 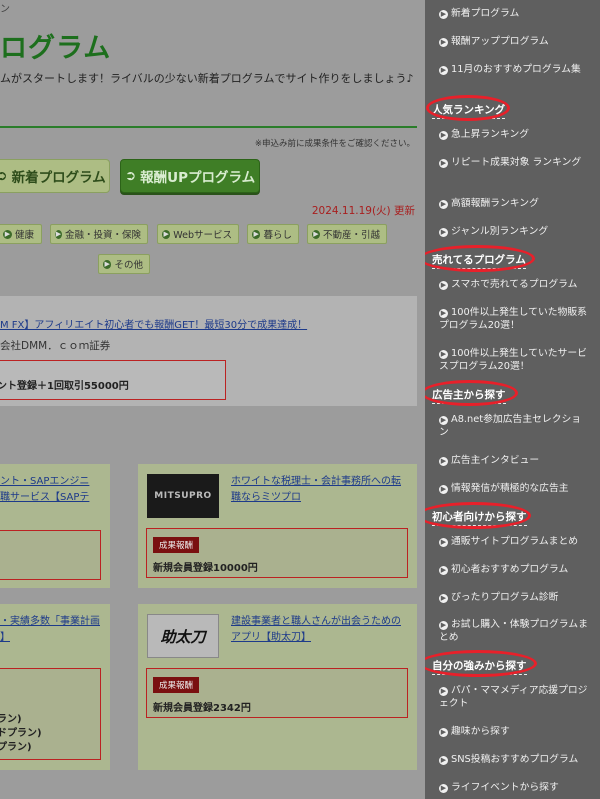 I want to click on program-logo: MITSUPRO, so click(x=183, y=496).